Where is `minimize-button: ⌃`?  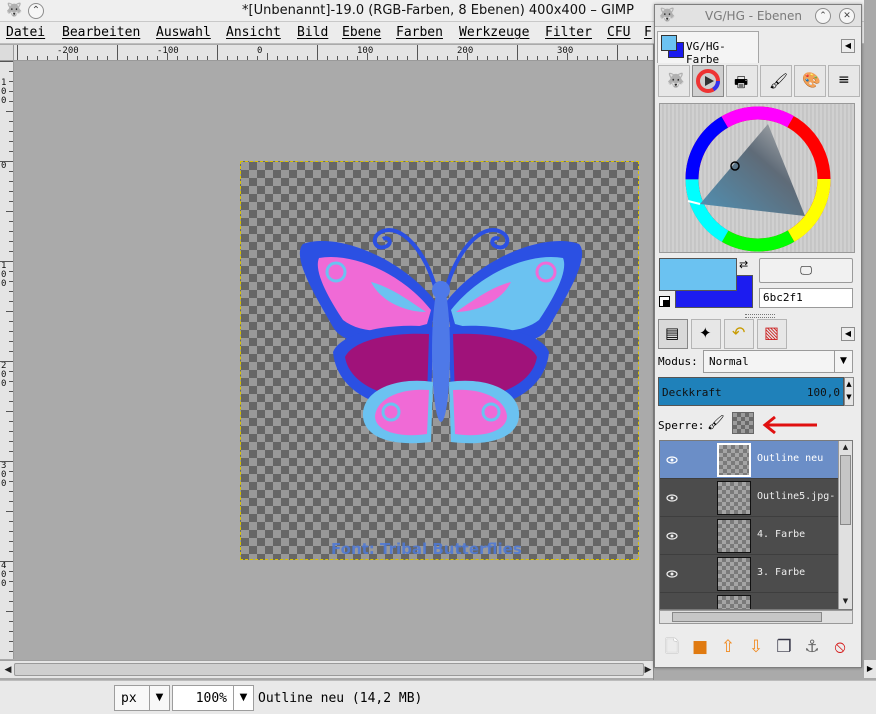
minimize-button: ⌃ is located at coordinates (823, 16).